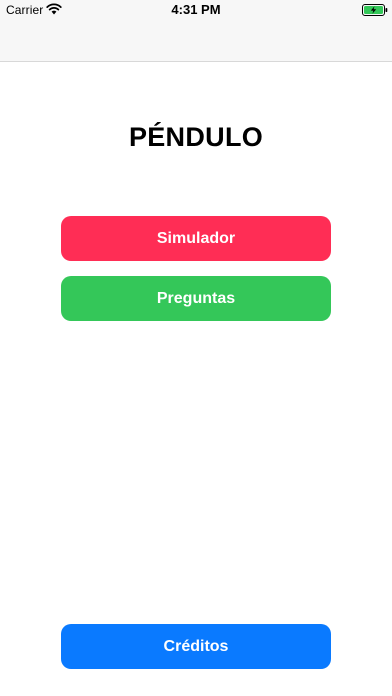 This screenshot has height=696, width=392. Describe the element at coordinates (196, 238) in the screenshot. I see `simulator-button: Simulador` at that location.